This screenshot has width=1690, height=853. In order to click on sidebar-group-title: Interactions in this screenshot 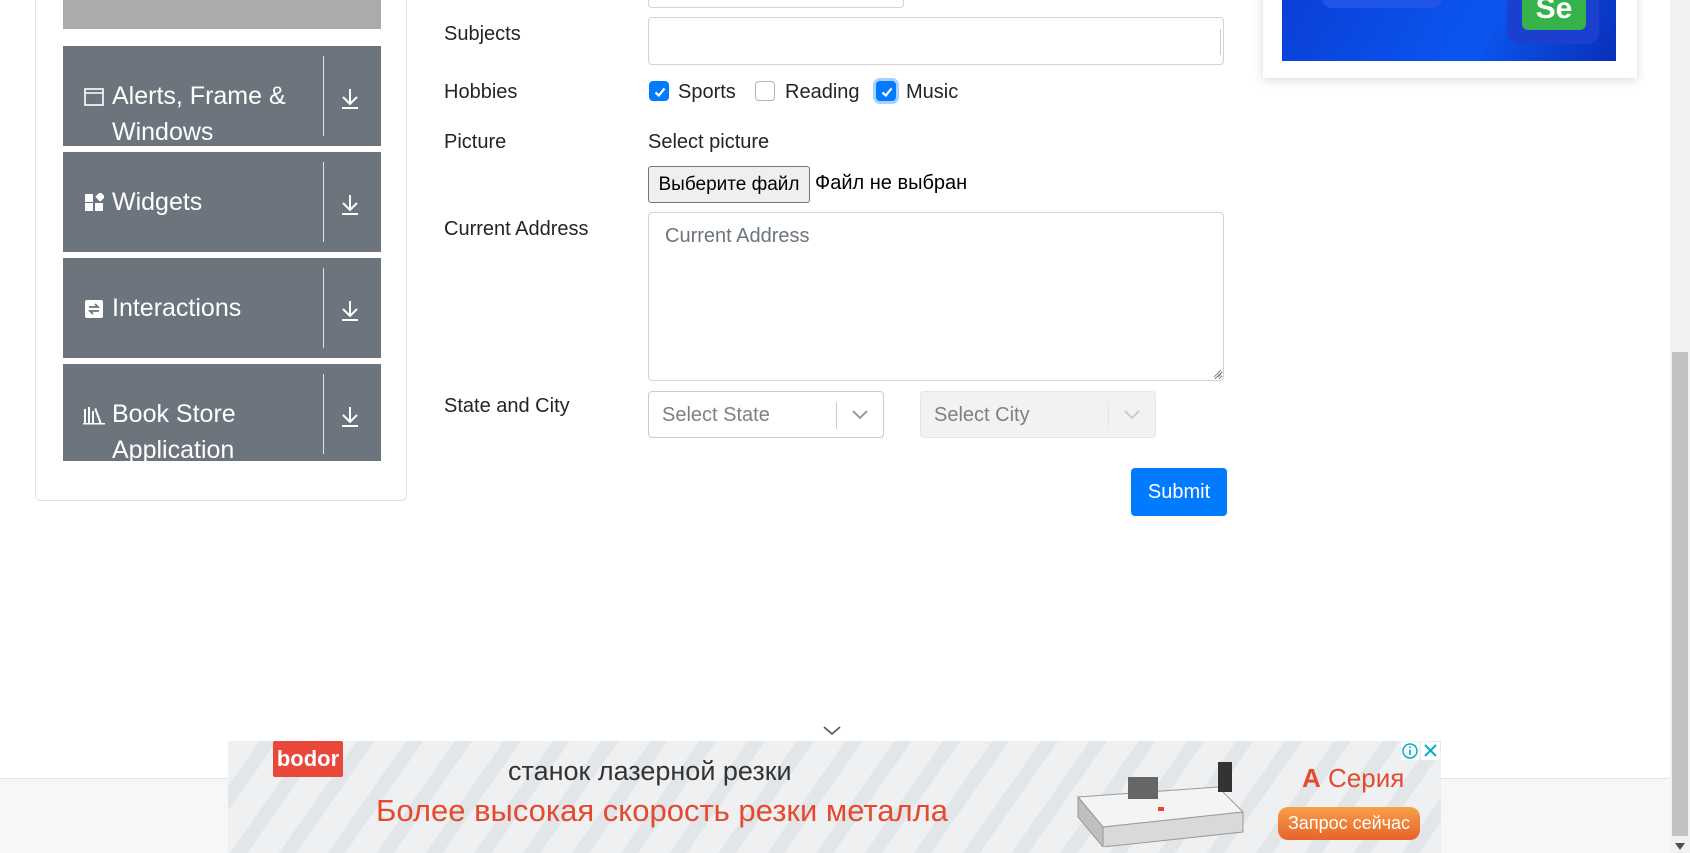, I will do `click(177, 308)`.